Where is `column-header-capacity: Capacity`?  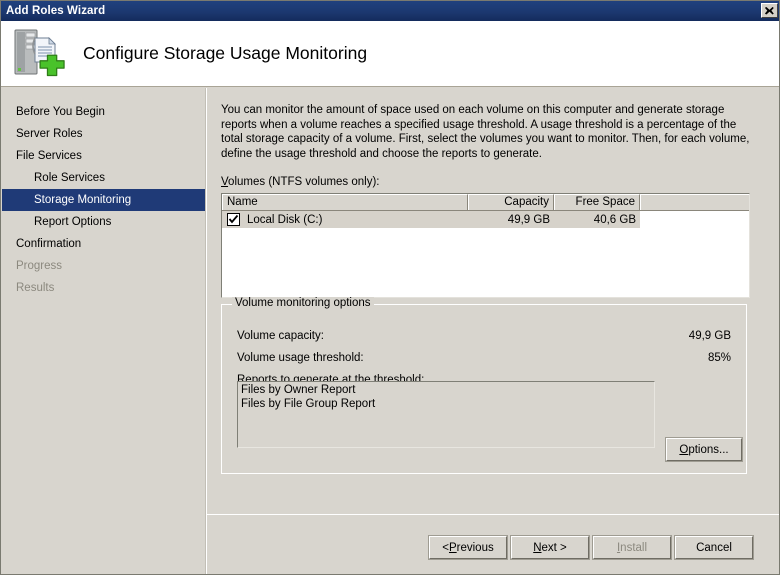
column-header-capacity: Capacity is located at coordinates (511, 202).